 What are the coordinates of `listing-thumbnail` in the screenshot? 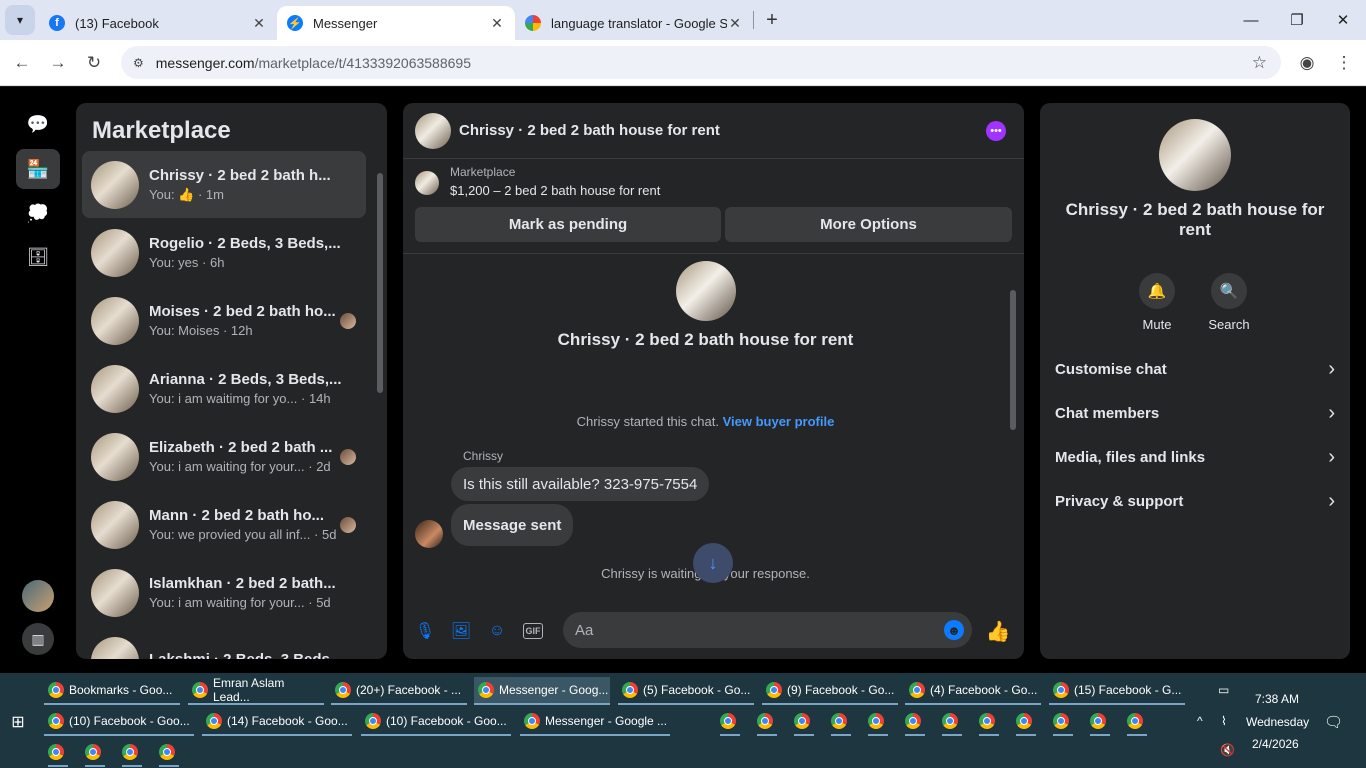 It's located at (427, 183).